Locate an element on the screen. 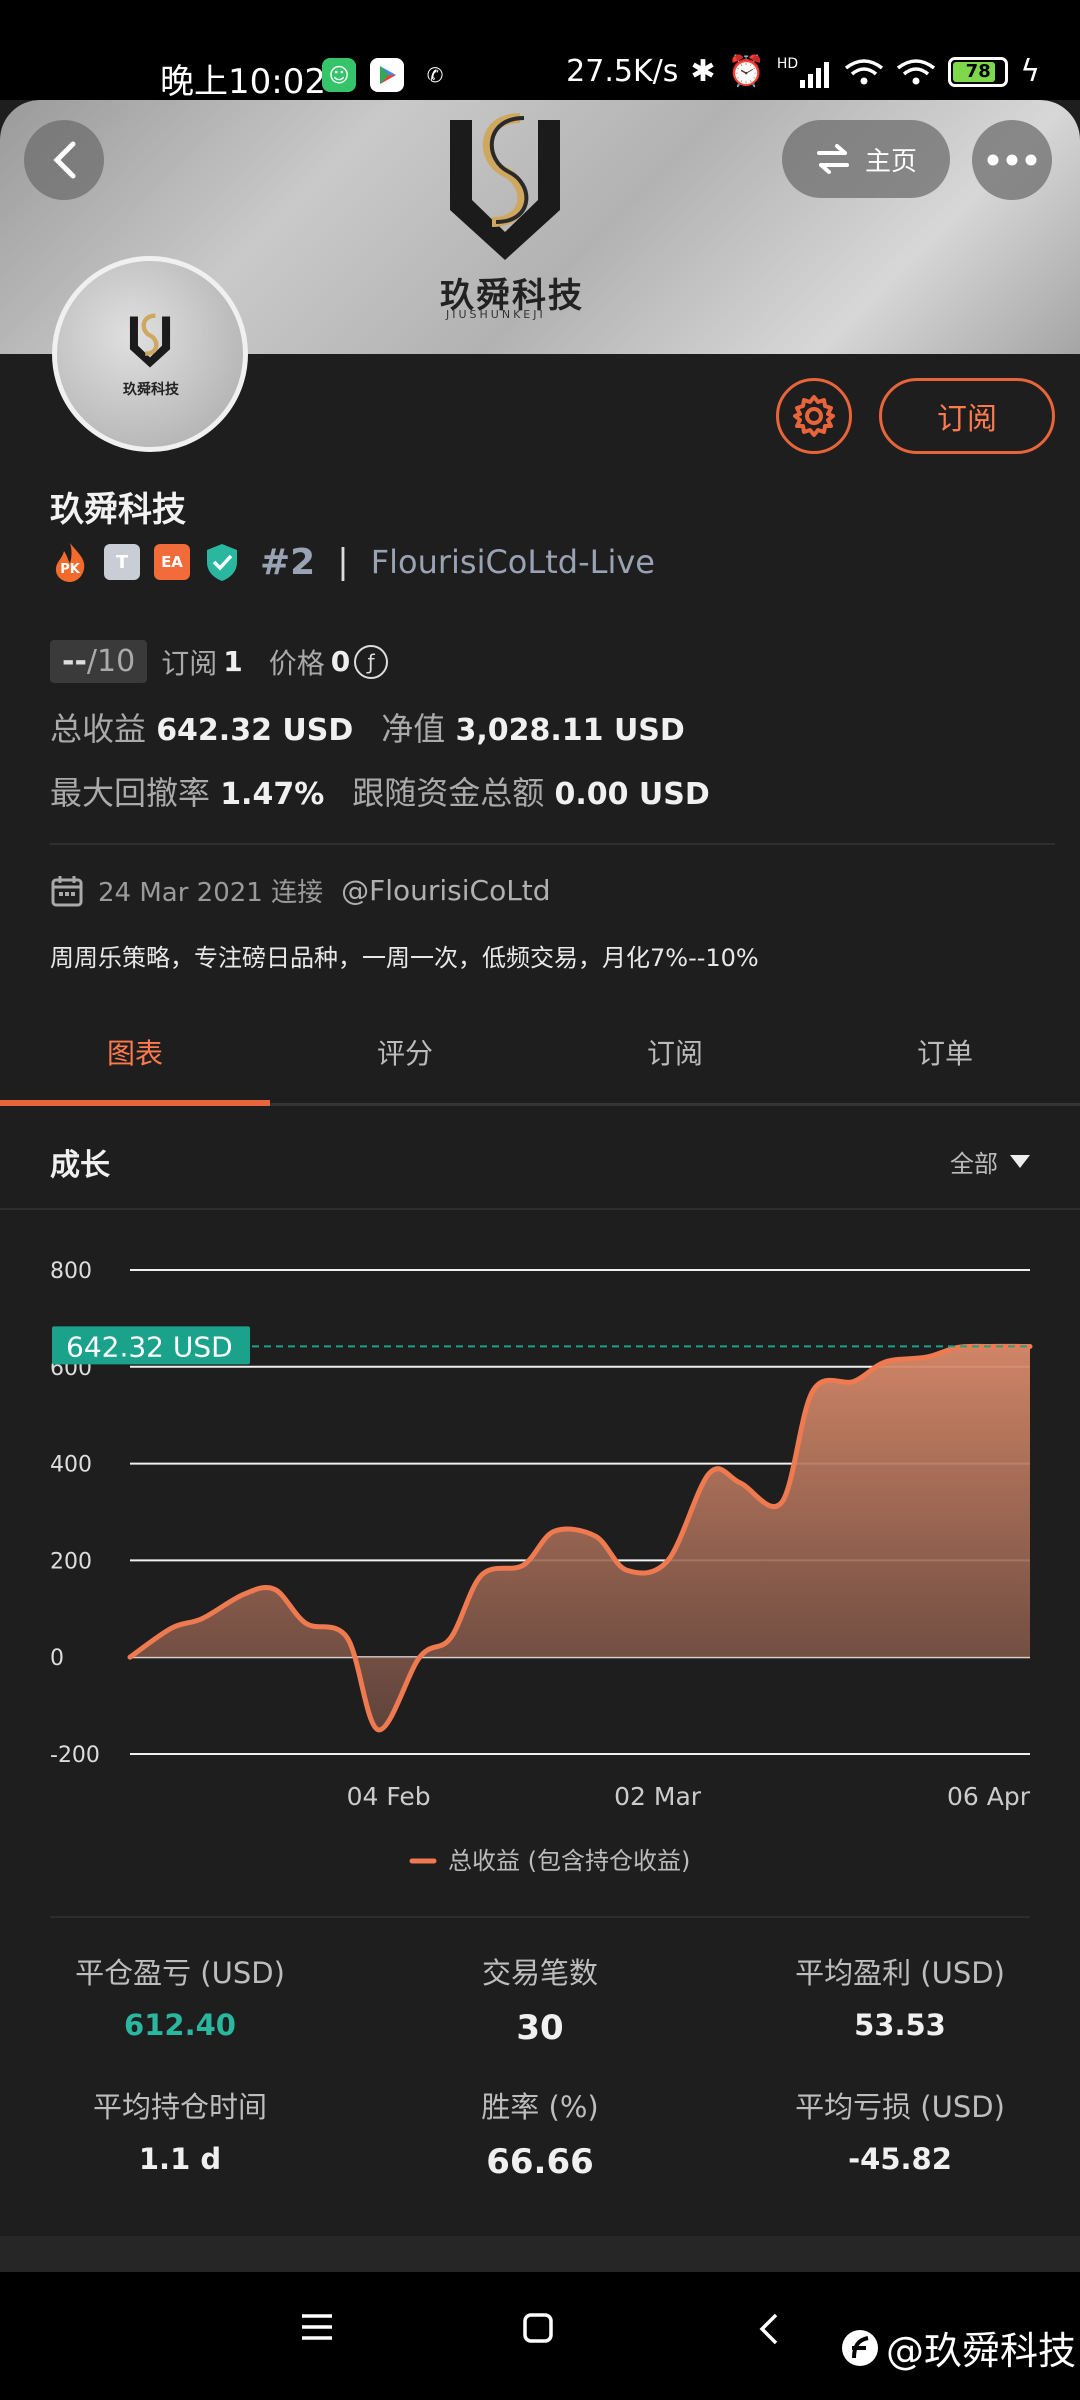 The image size is (1080, 2400). range-dropdown-value: 全部 is located at coordinates (974, 1164).